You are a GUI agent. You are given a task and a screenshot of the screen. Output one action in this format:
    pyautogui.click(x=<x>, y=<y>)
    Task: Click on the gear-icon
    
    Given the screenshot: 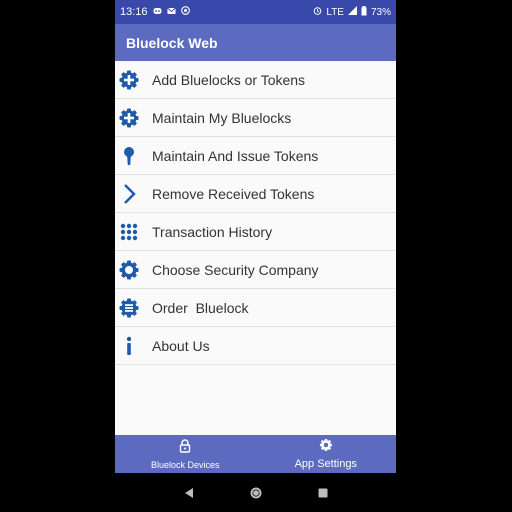 What is the action you would take?
    pyautogui.click(x=129, y=270)
    